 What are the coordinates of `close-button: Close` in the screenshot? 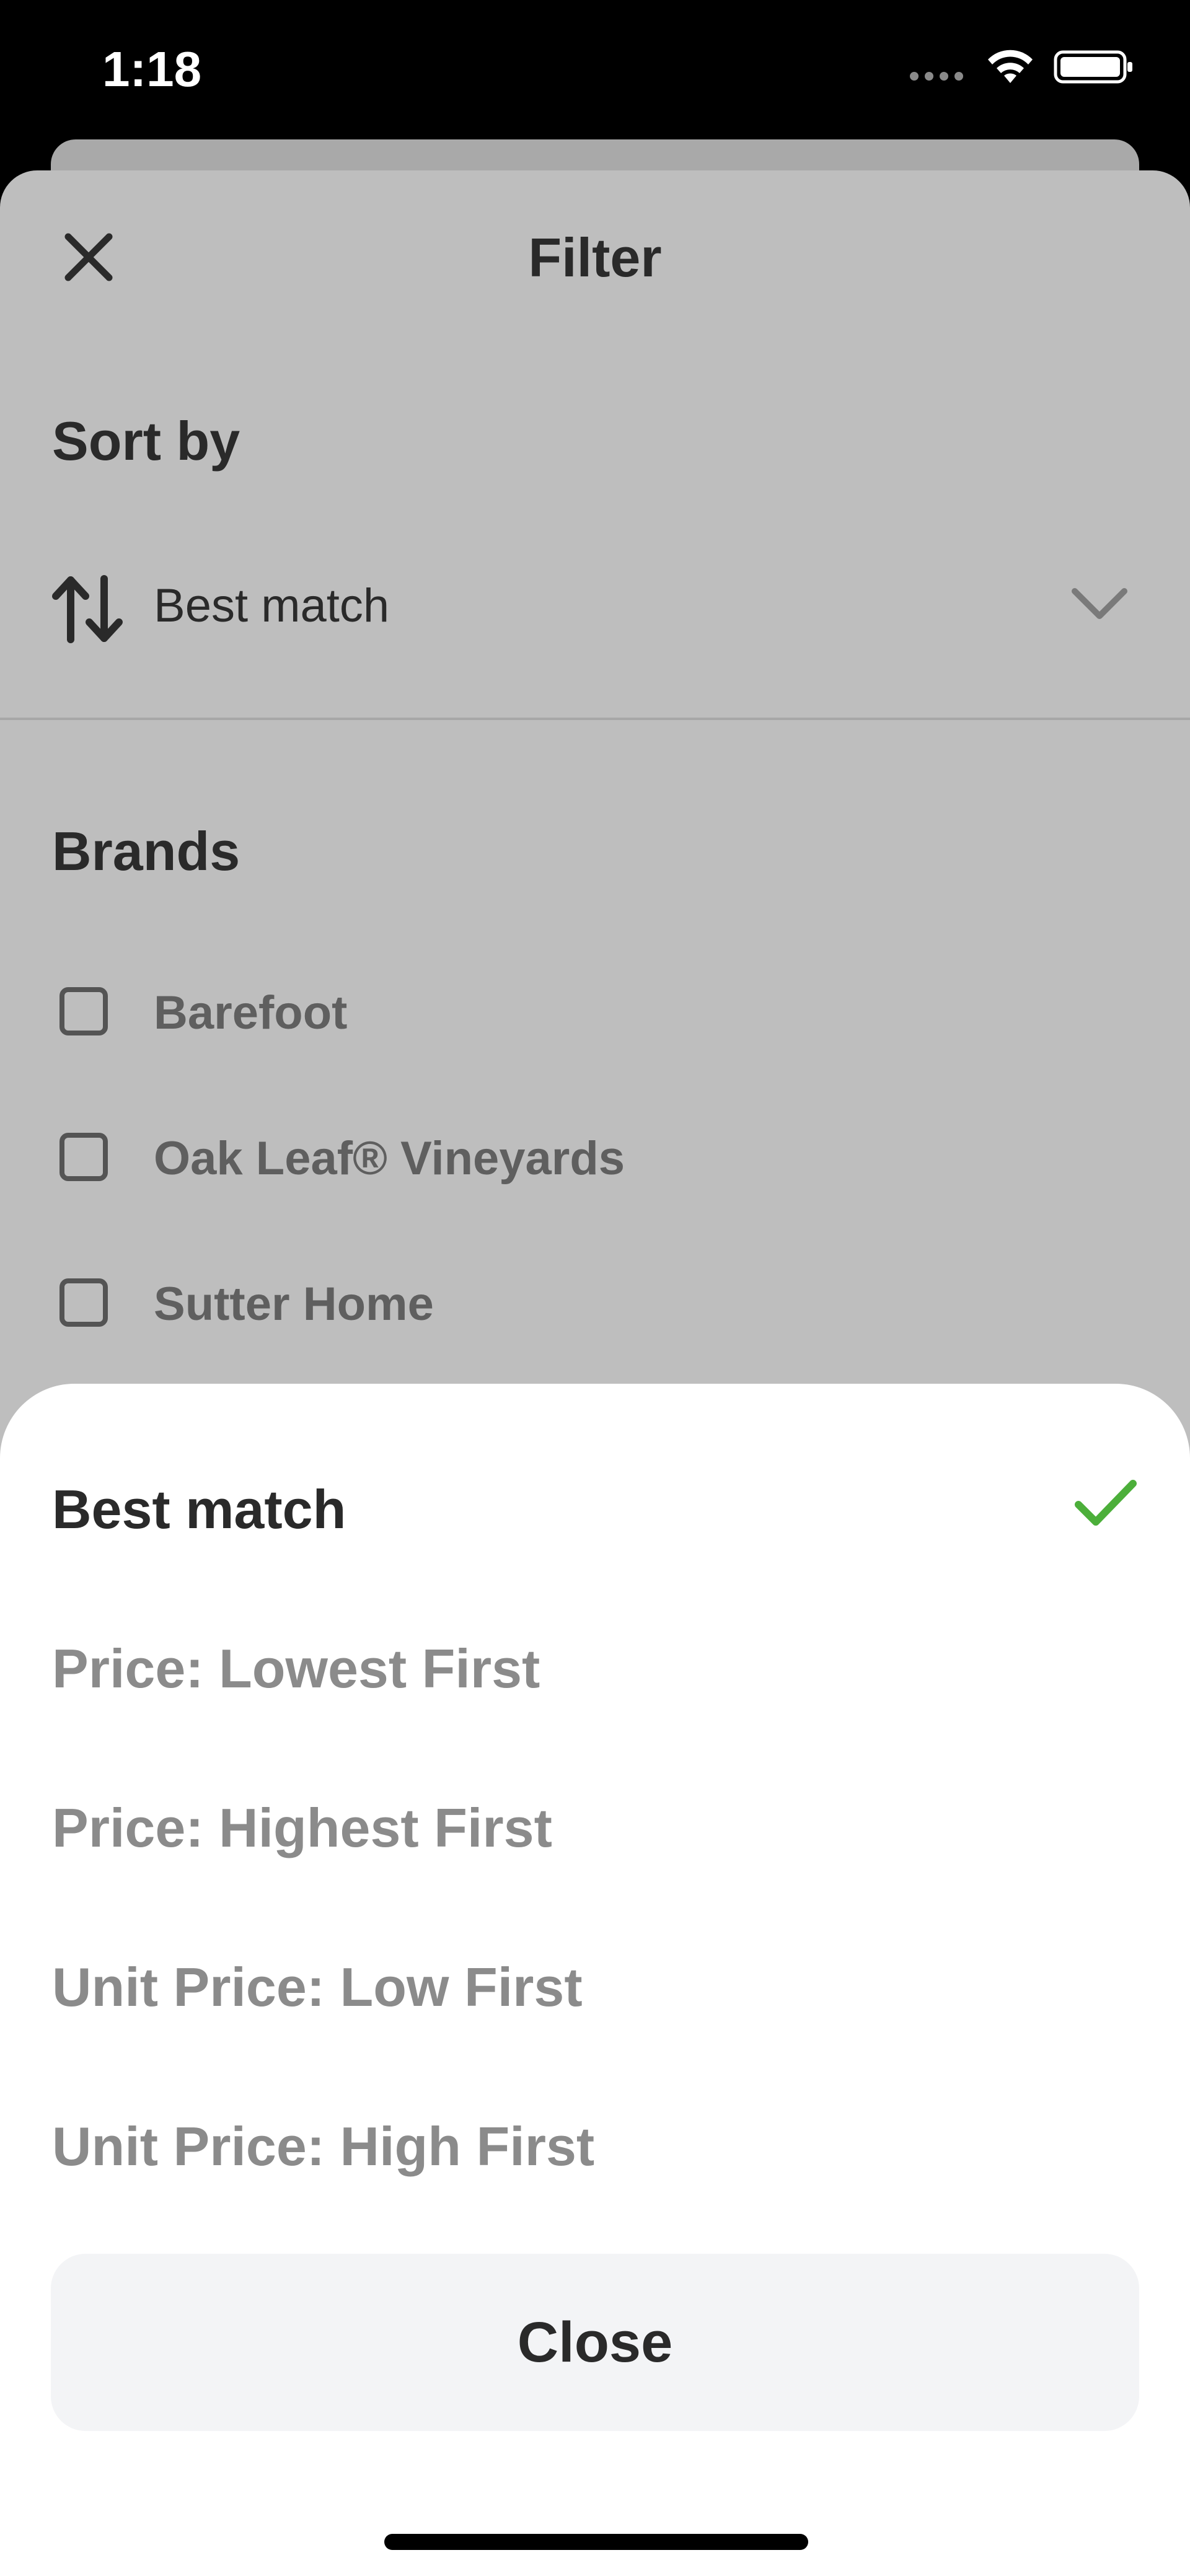 It's located at (595, 2342).